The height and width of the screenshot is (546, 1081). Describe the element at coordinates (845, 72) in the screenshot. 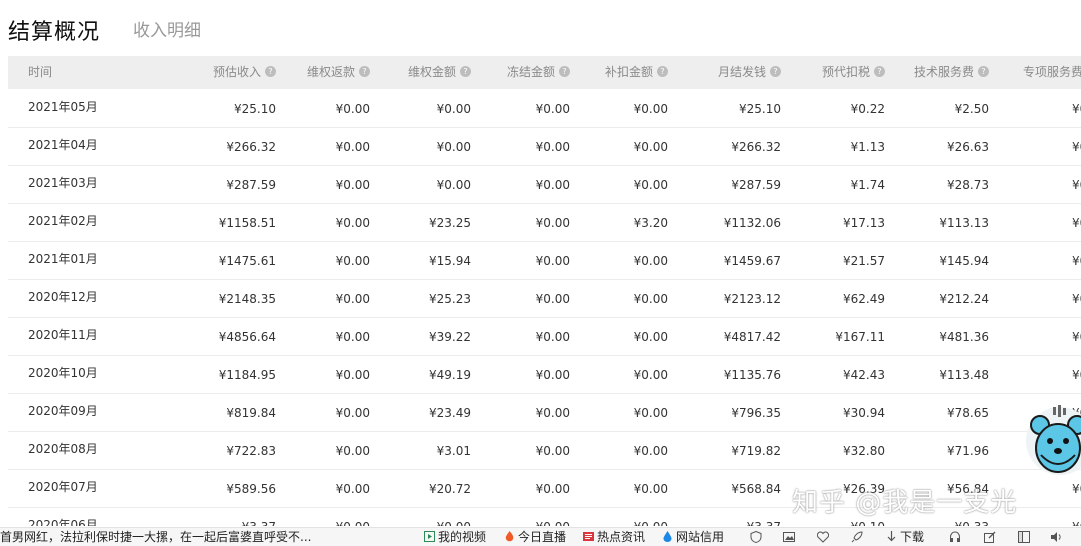

I see `header-label: 预代扣税` at that location.